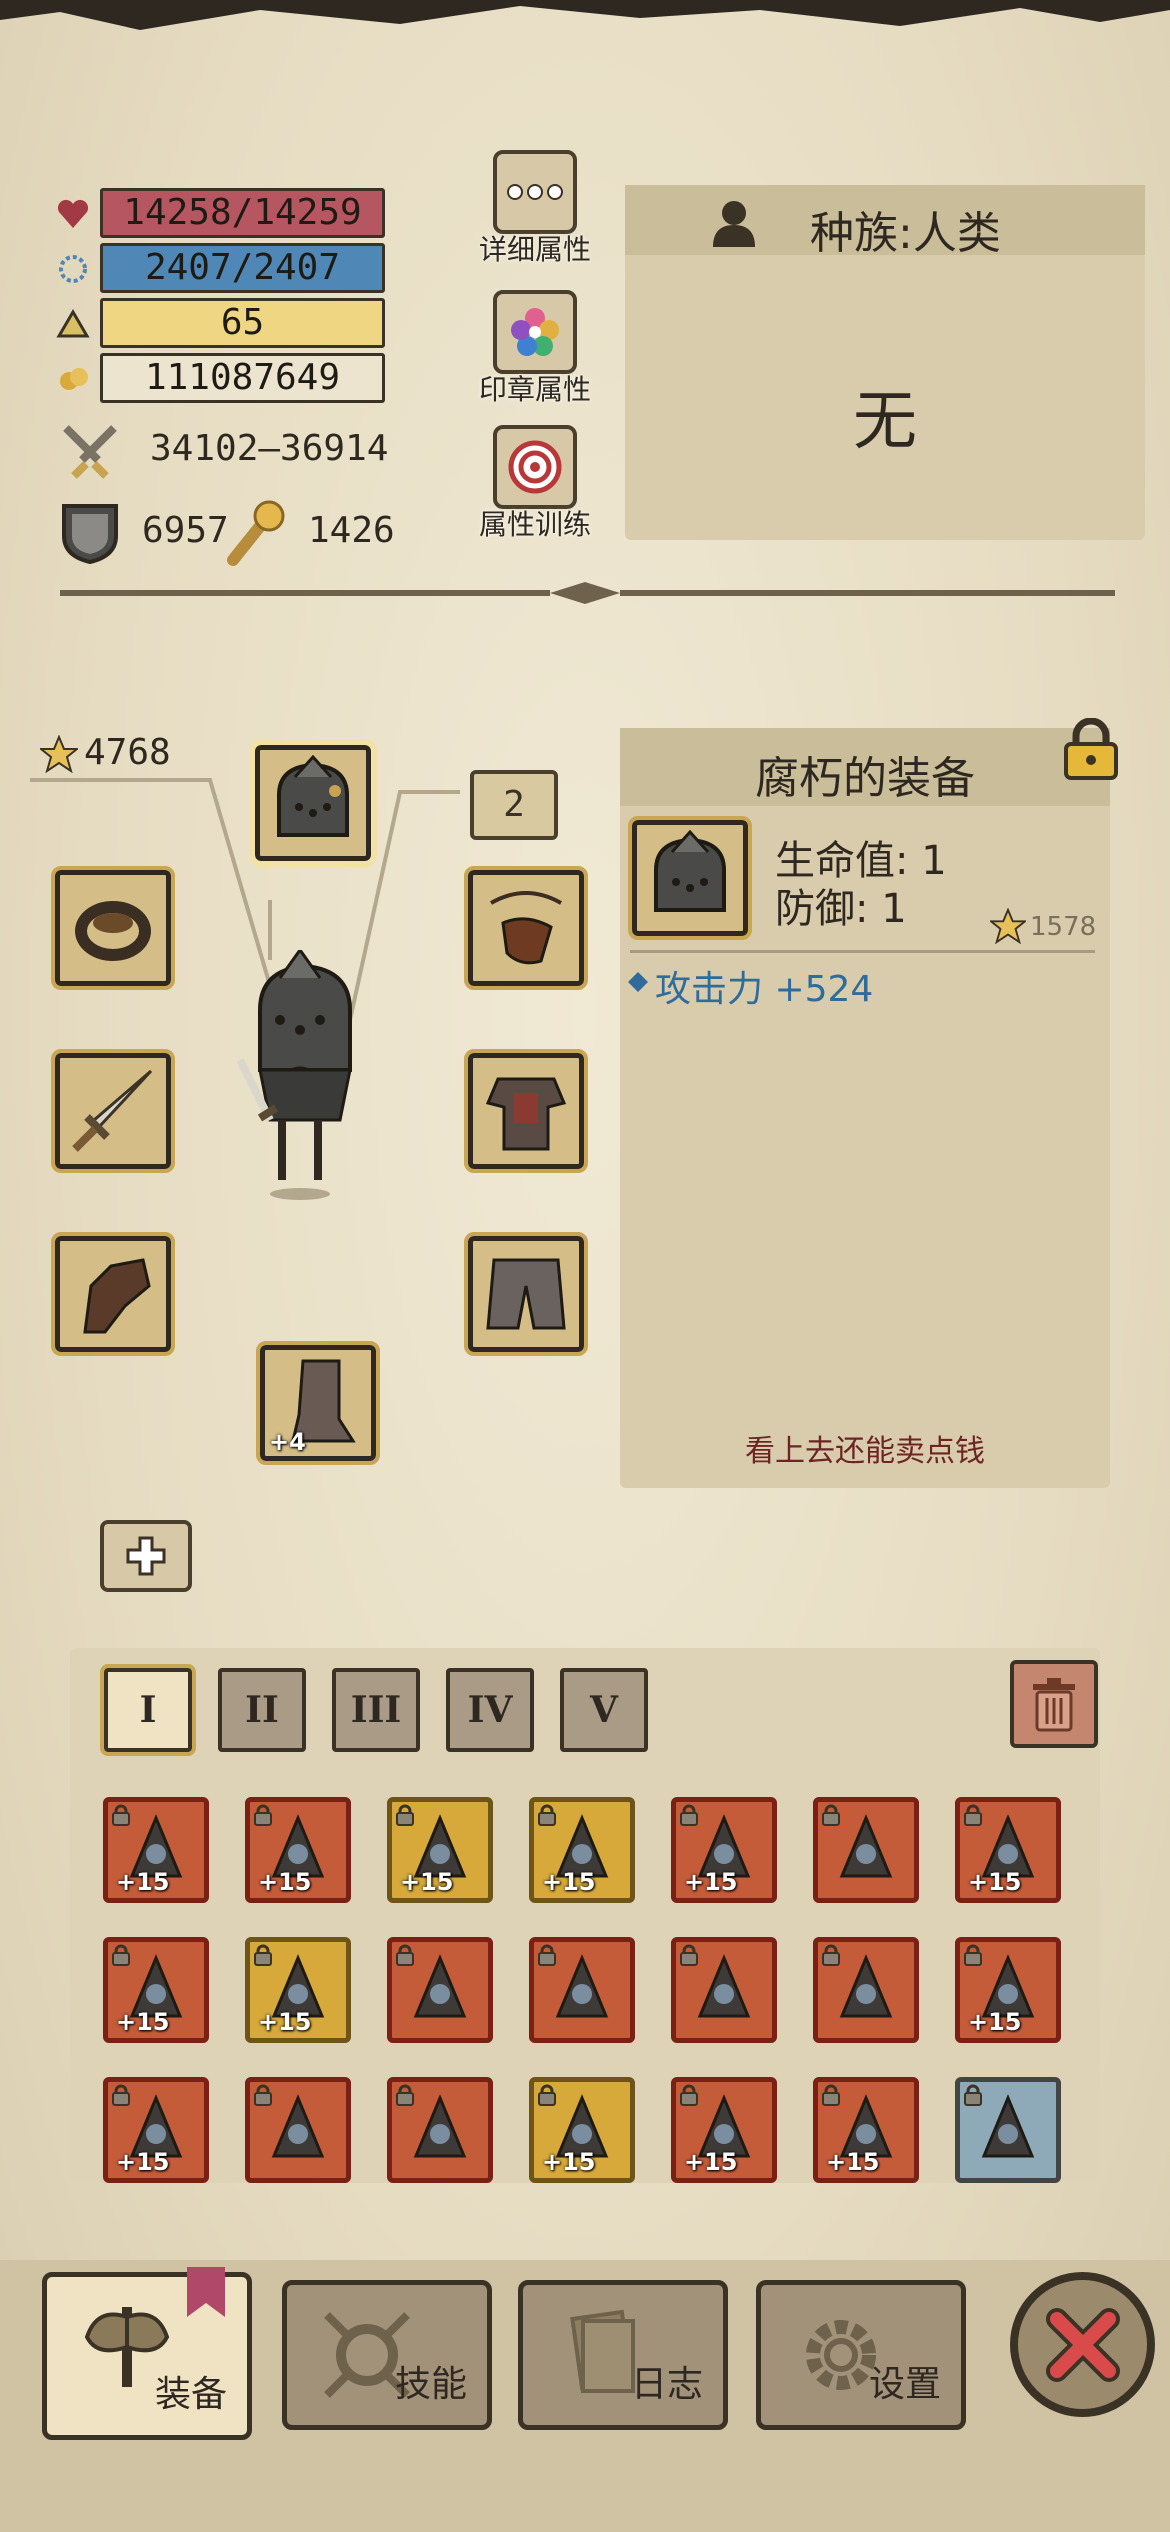  I want to click on slot-count-badge: 2, so click(514, 805).